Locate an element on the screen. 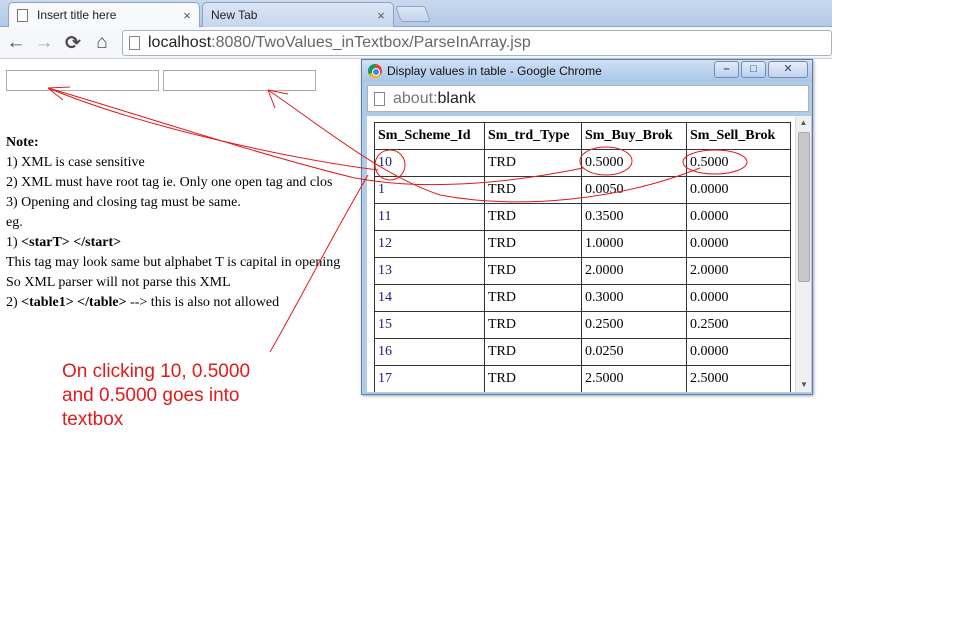  minimize-button: – is located at coordinates (726, 69).